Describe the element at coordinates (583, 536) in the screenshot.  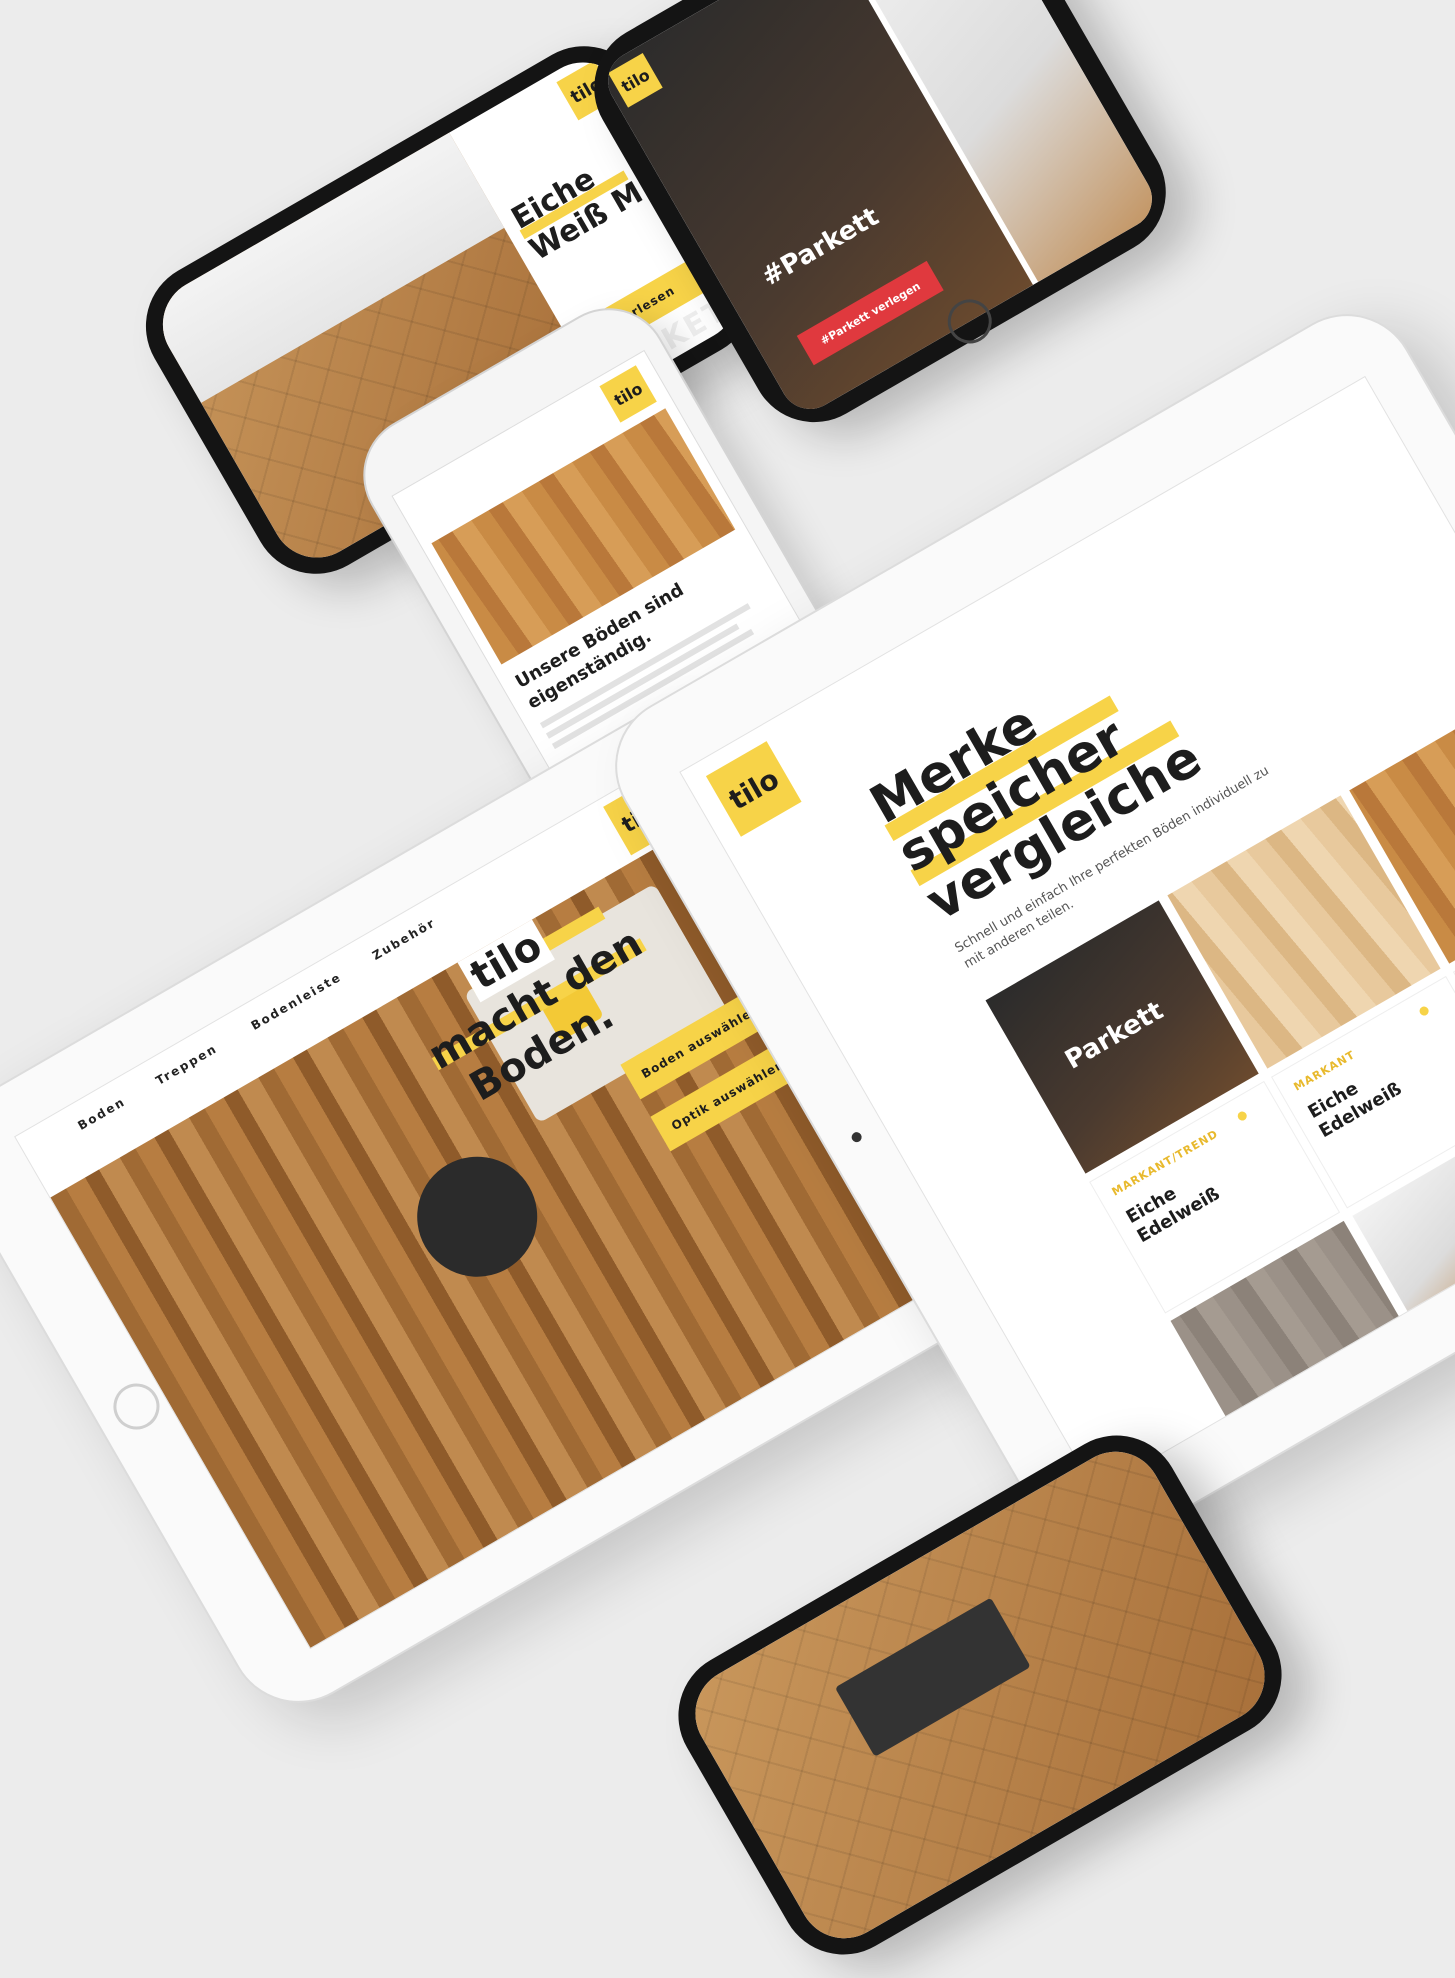
I see `hero-image` at that location.